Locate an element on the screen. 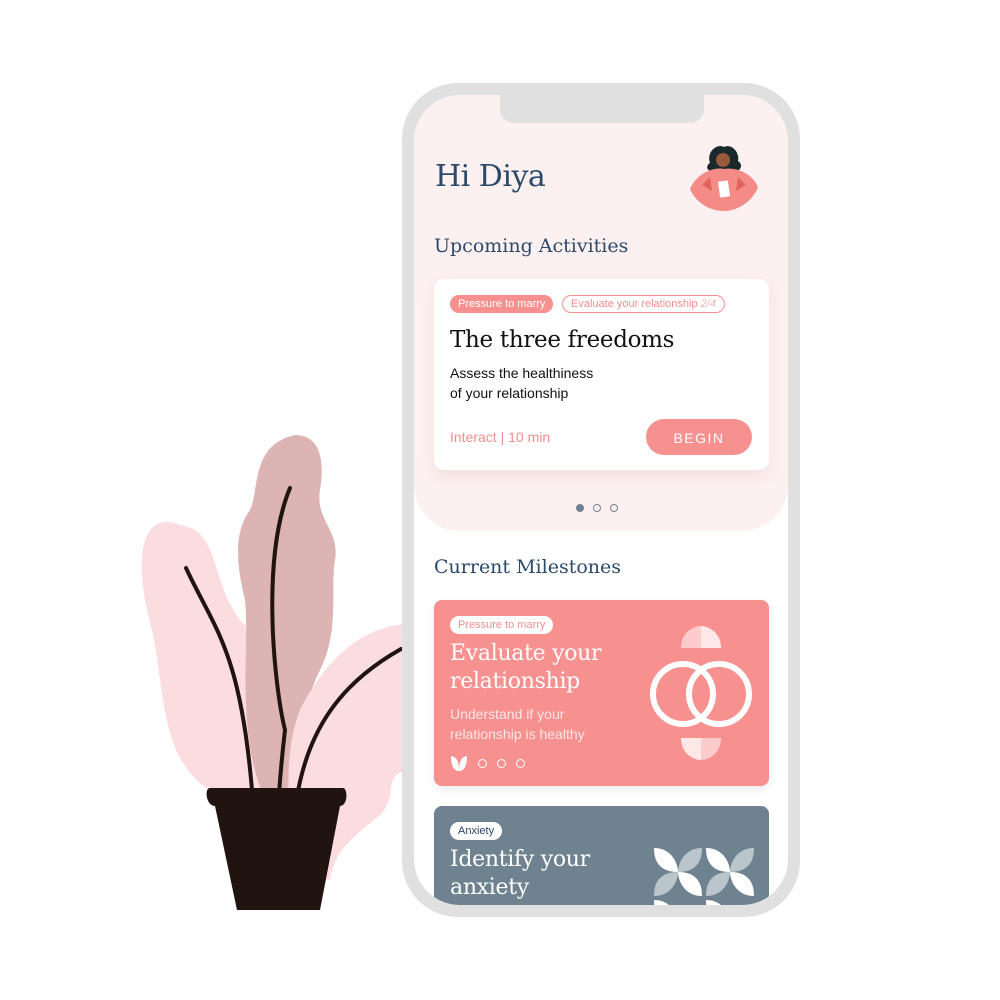  milestone-topic-tag: Pressure to marry is located at coordinates (502, 625).